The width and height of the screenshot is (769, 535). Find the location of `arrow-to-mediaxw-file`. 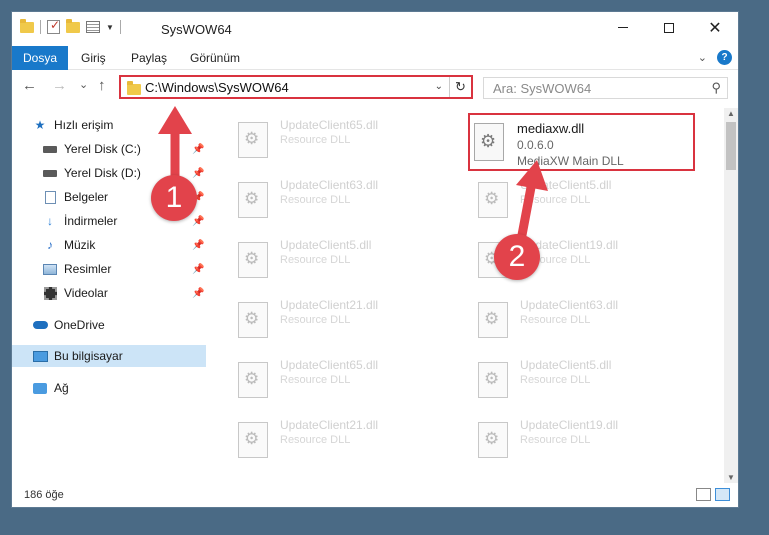

arrow-to-mediaxw-file is located at coordinates (532, 200).